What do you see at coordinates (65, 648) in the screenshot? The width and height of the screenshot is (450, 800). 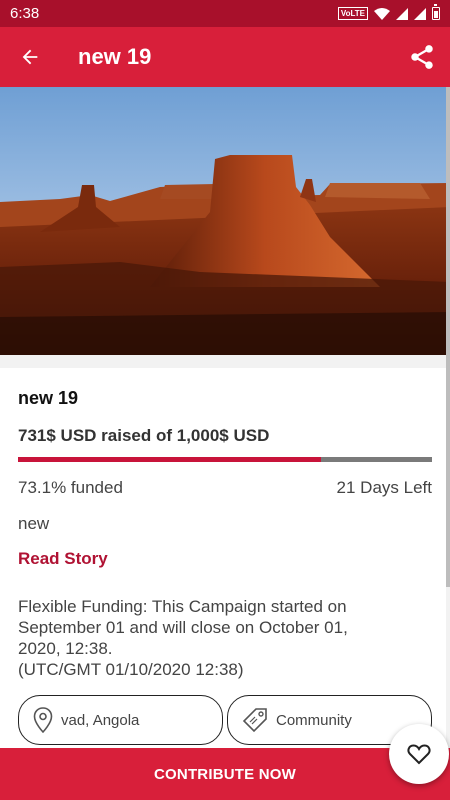 I see `funding-info-line: 2020, 12:38.` at bounding box center [65, 648].